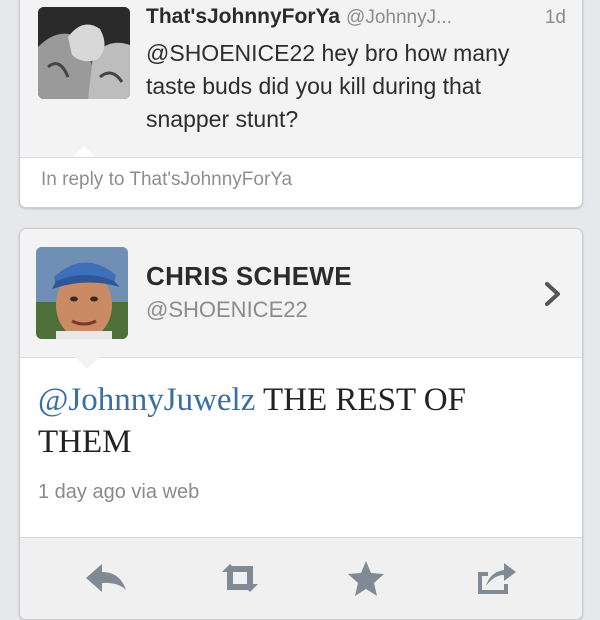 Image resolution: width=600 pixels, height=620 pixels. I want to click on tweet-meta: 1 day ago via web, so click(119, 492).